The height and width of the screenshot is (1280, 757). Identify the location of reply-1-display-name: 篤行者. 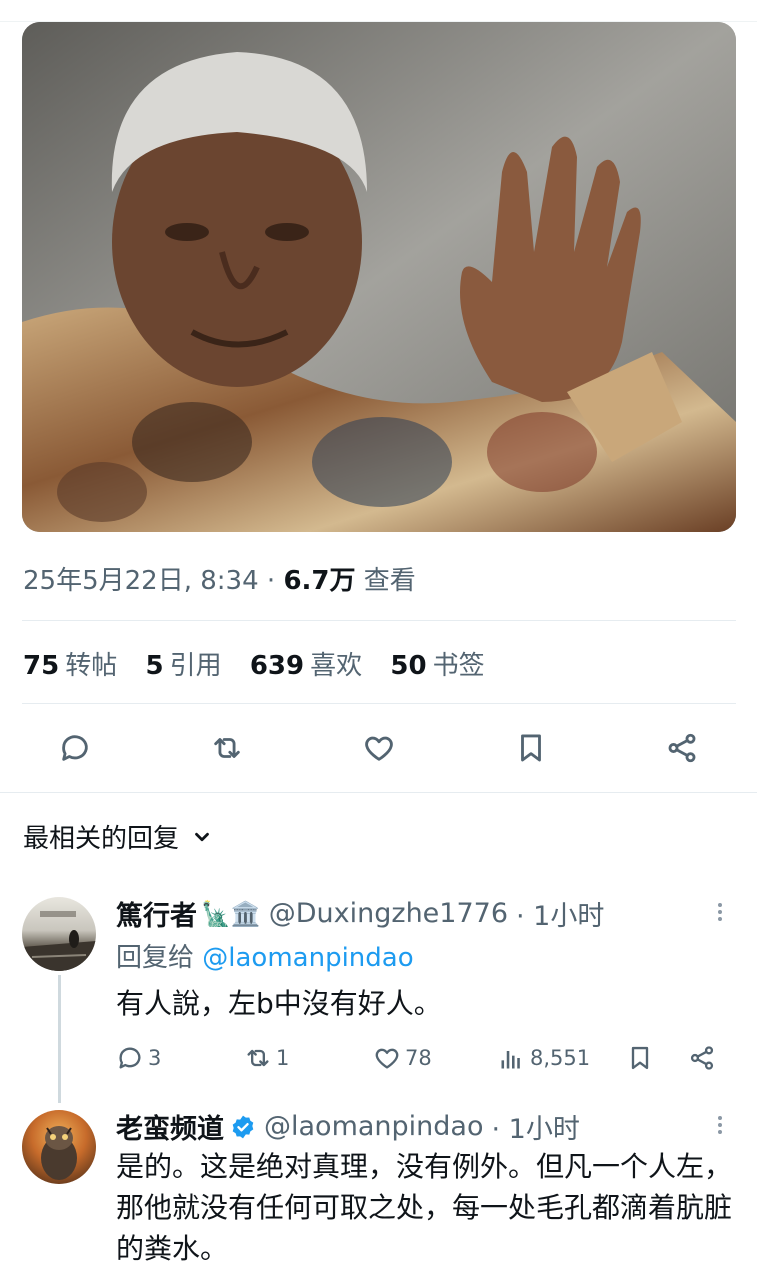
(156, 913).